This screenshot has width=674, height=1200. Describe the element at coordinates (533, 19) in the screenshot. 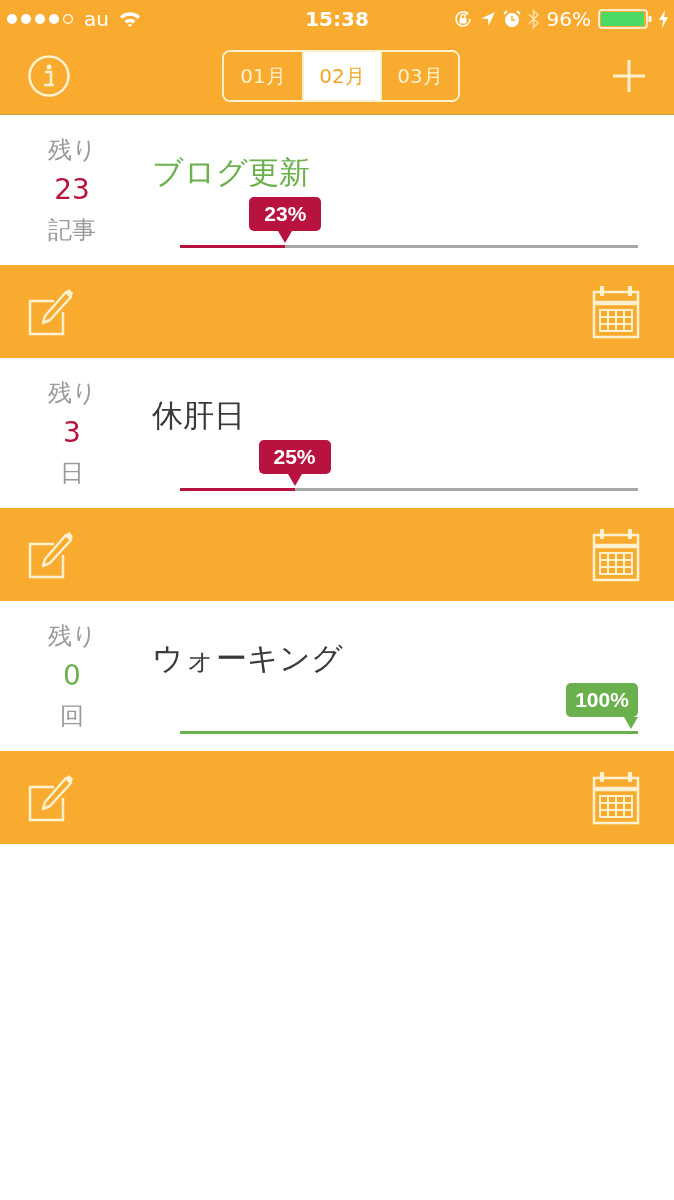

I see `bluetooth-icon` at that location.